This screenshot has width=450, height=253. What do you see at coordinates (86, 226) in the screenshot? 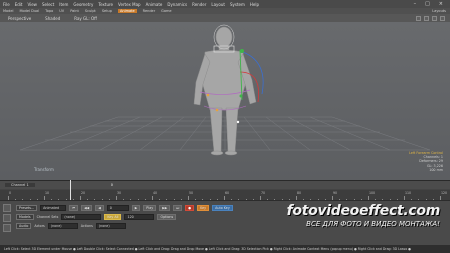
I see `actions-label: Actions` at bounding box center [86, 226].